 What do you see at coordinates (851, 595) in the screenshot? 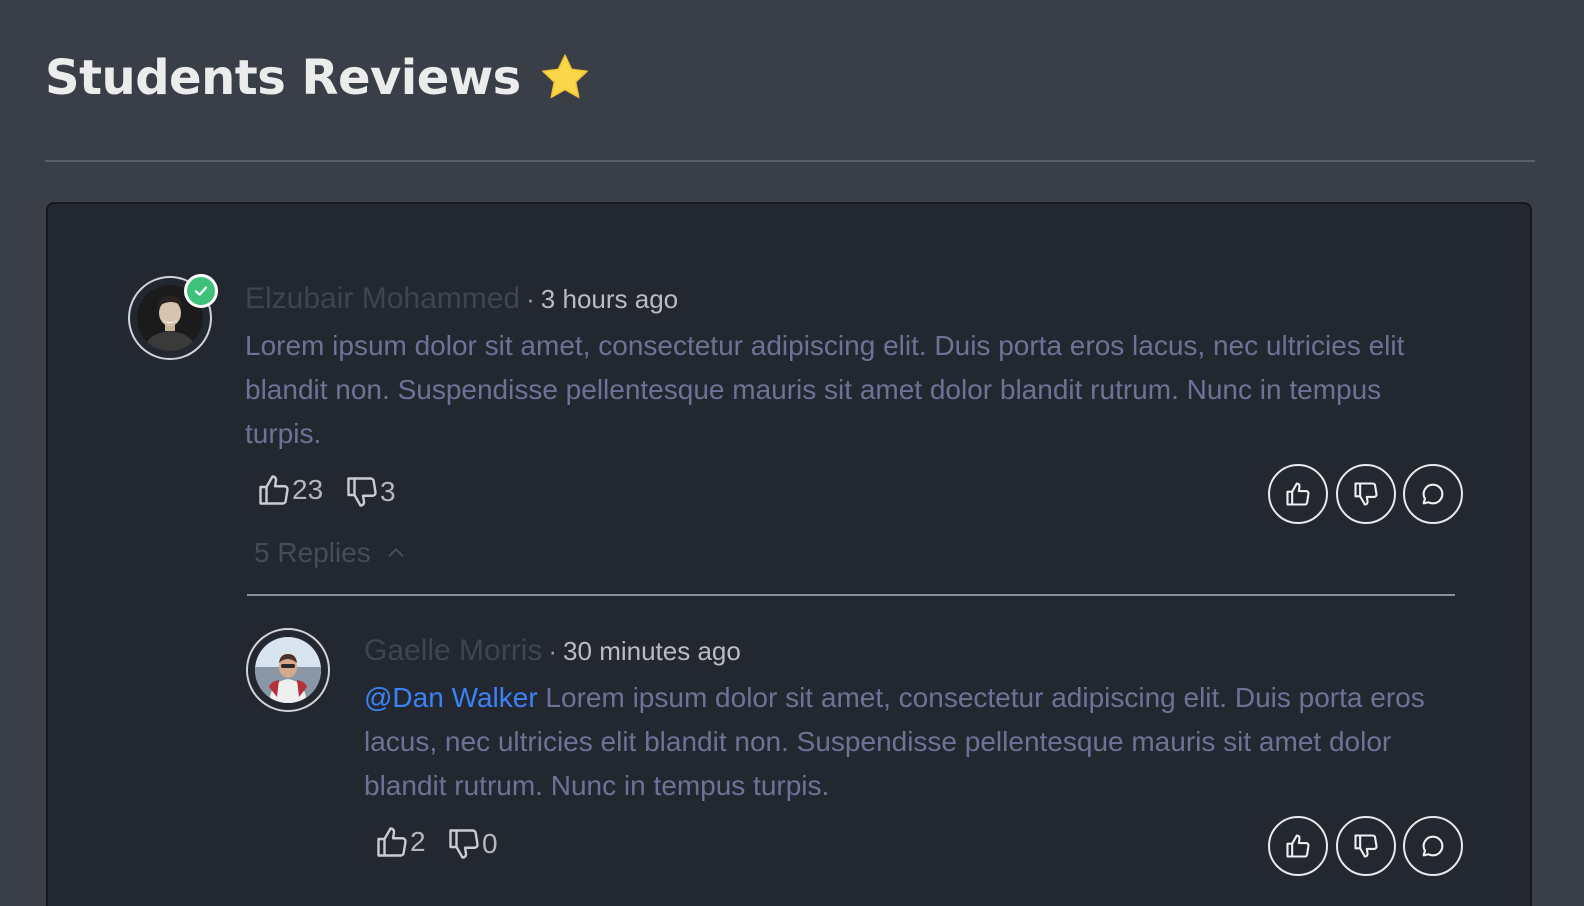
I see `thread-divider` at bounding box center [851, 595].